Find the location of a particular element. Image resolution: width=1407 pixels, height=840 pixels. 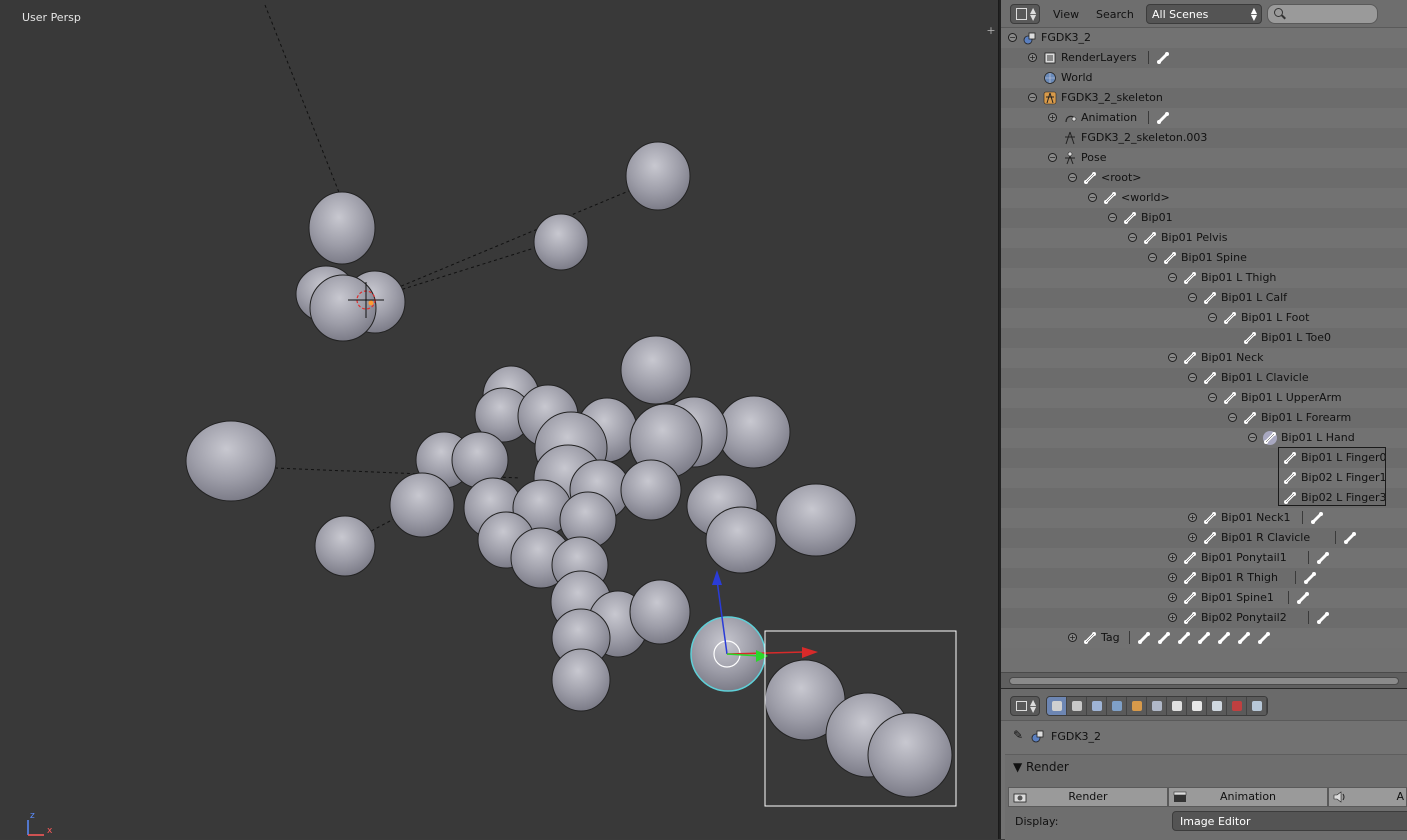

tree-row: − Bip01 L Thigh is located at coordinates (1204, 278).